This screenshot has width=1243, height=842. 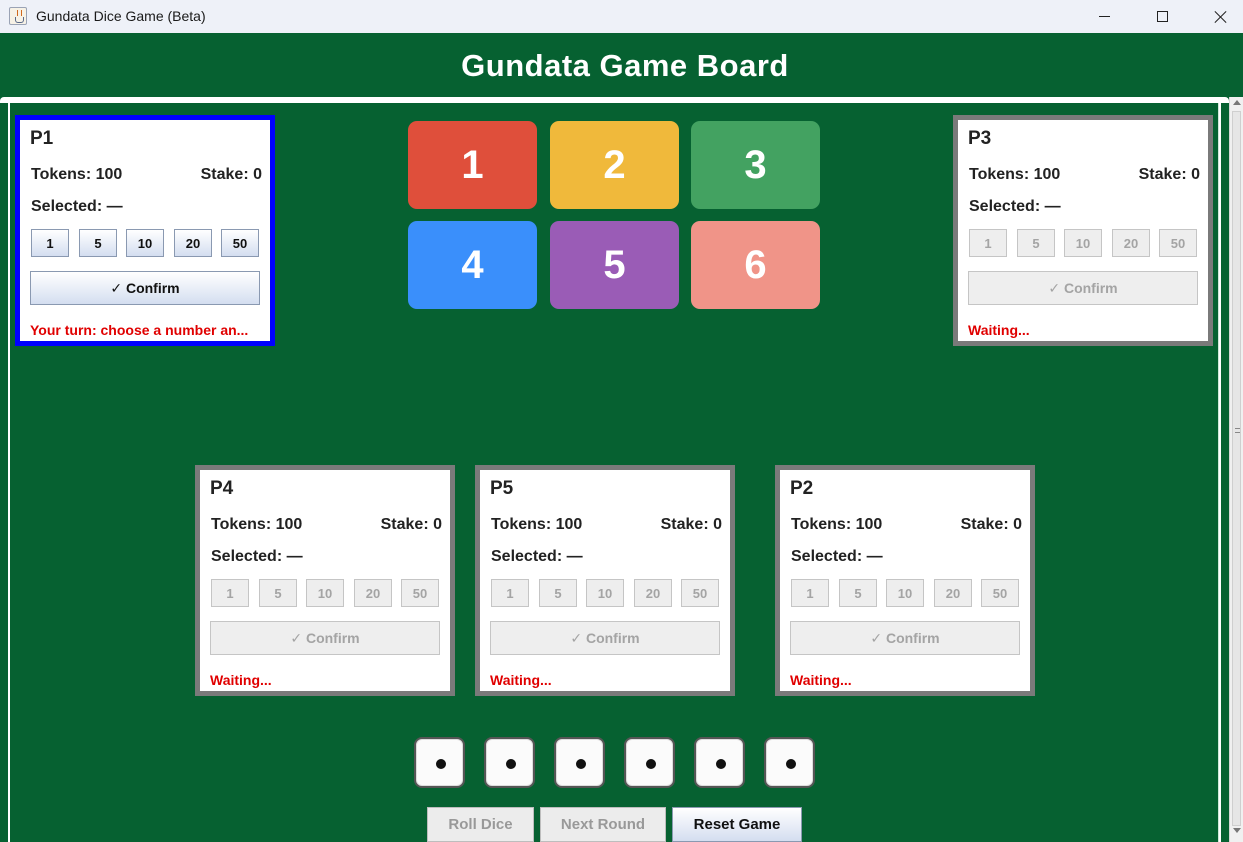 I want to click on number-tile-6: 6, so click(x=755, y=265).